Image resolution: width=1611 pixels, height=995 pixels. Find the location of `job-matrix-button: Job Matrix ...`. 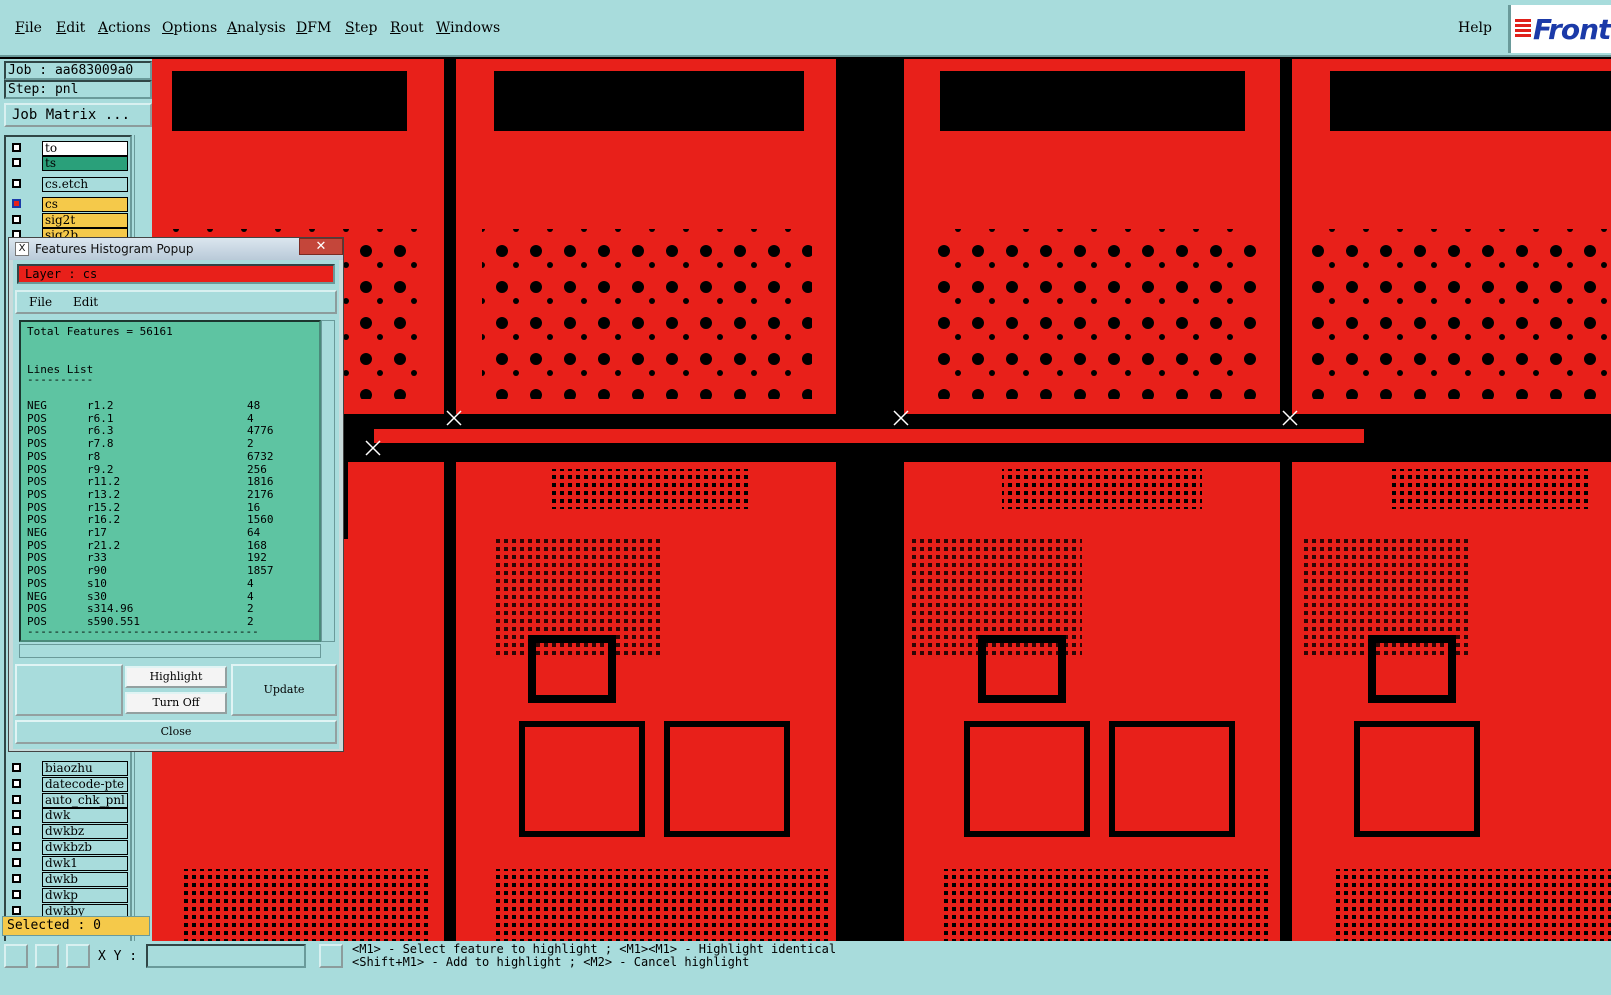

job-matrix-button: Job Matrix ... is located at coordinates (78, 115).